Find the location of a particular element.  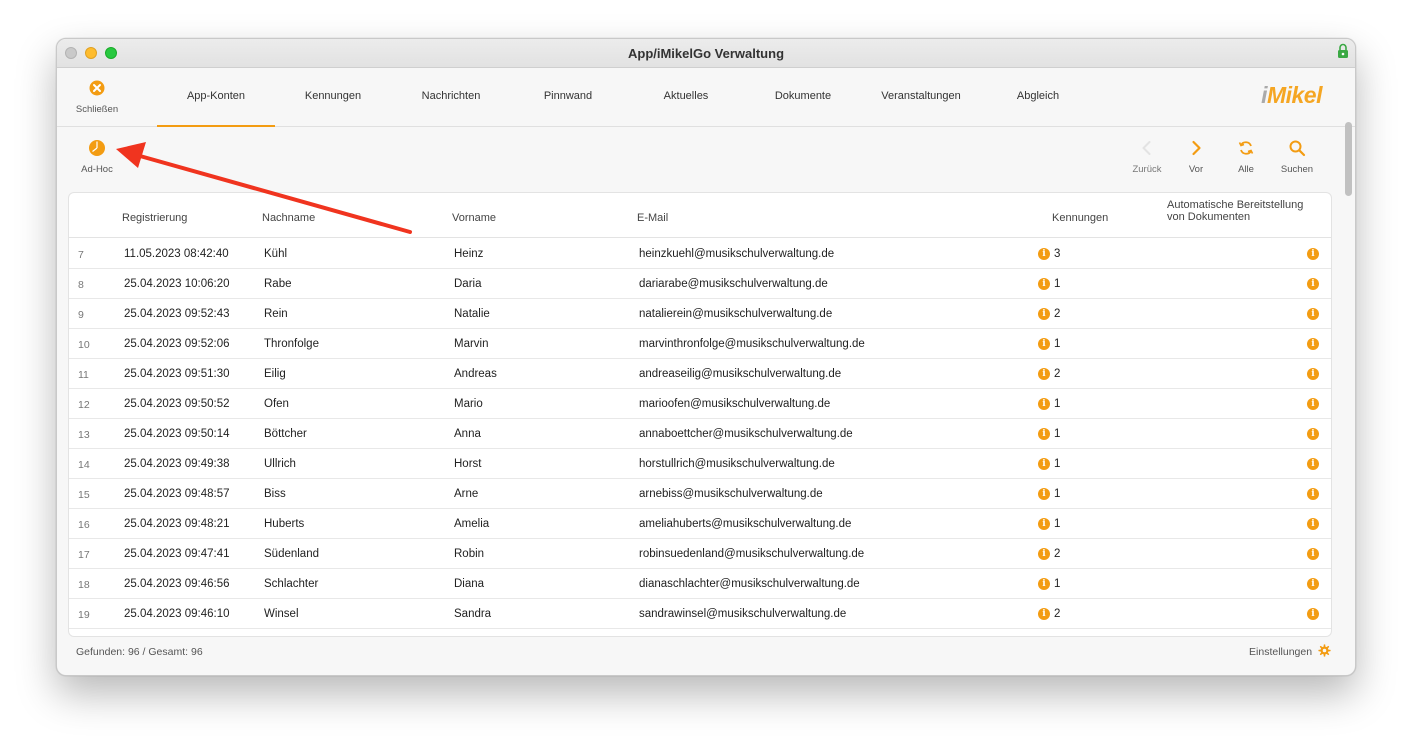

cell-vorname: Robin is located at coordinates (469, 554).